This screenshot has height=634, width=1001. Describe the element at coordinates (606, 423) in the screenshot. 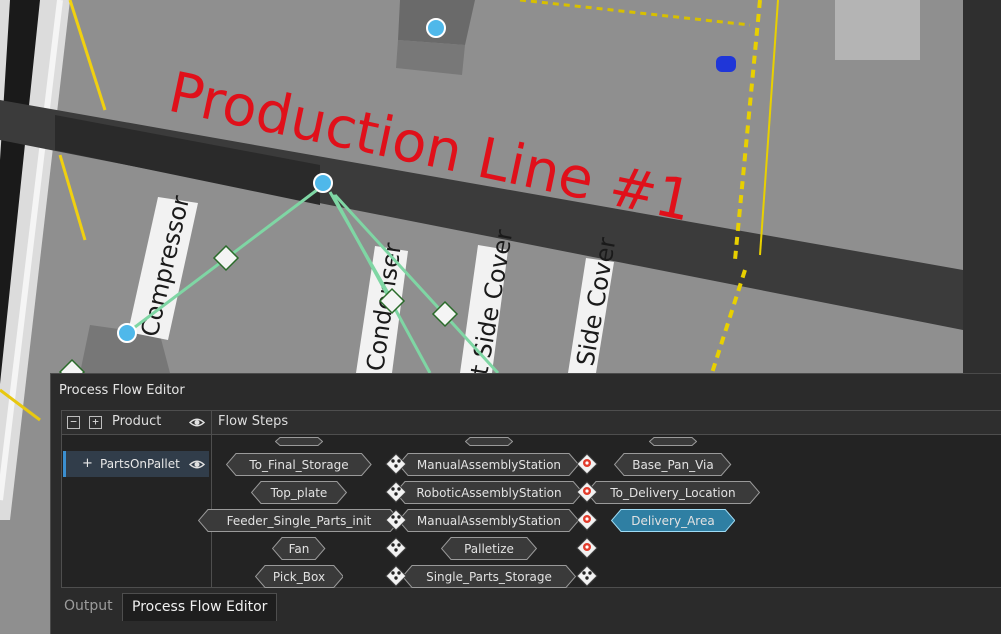

I see `flow-steps-header: Flow Steps` at that location.